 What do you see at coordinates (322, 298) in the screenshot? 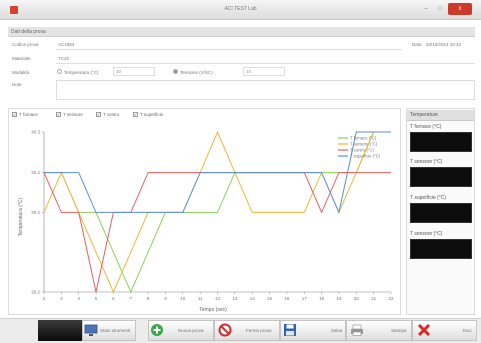
I see `x-tick-label: 18` at bounding box center [322, 298].